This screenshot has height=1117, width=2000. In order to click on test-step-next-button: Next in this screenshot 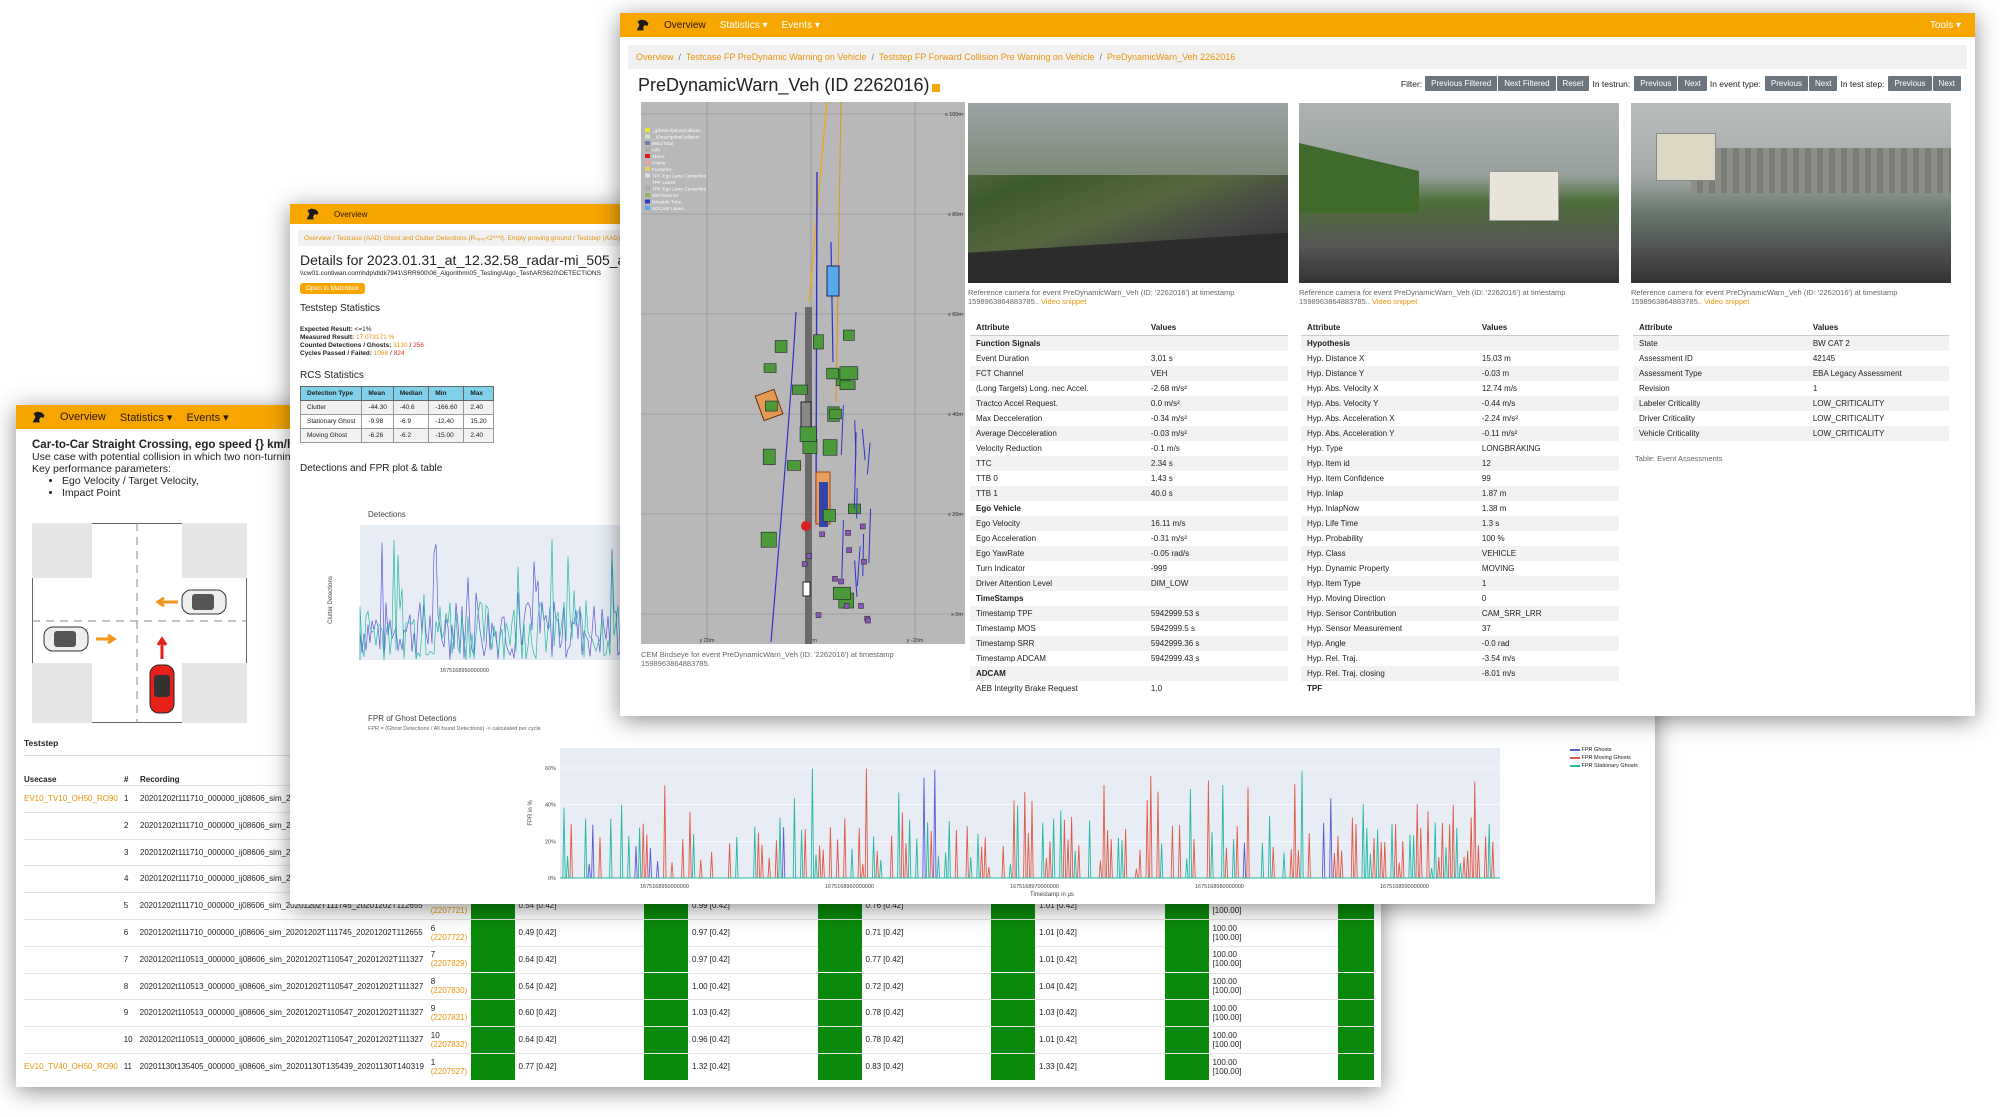, I will do `click(1946, 83)`.